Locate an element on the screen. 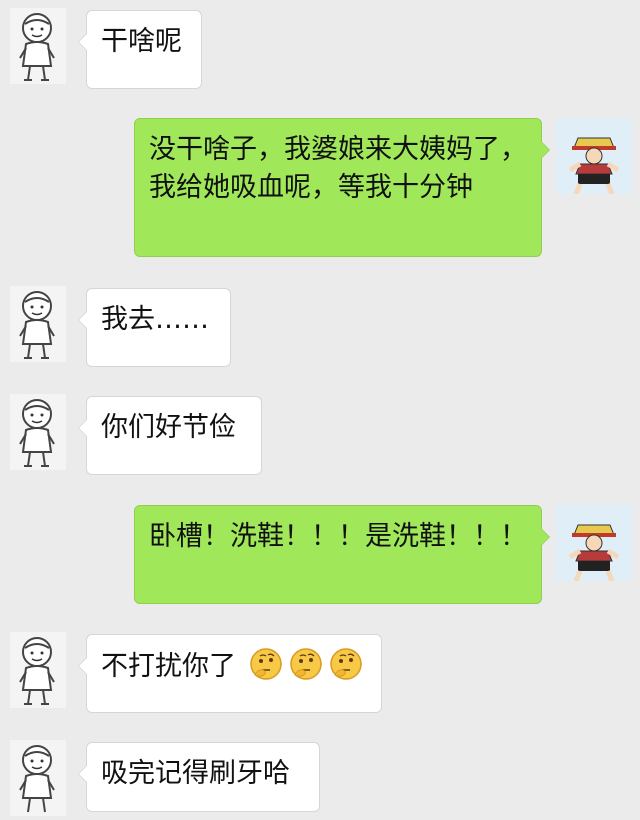 The image size is (640, 820). message-text: 吸完记得刷牙哈 is located at coordinates (195, 773).